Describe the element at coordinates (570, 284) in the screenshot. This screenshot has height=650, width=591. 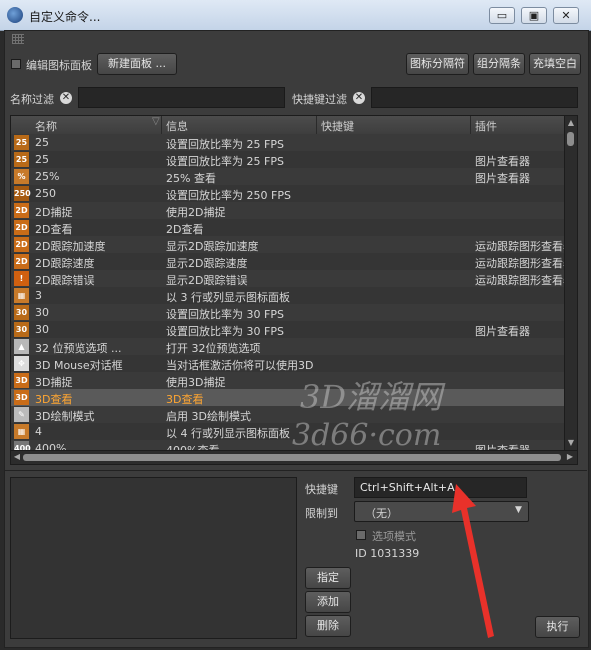
I see `vertical-scrollbar: ▲ ▼` at that location.